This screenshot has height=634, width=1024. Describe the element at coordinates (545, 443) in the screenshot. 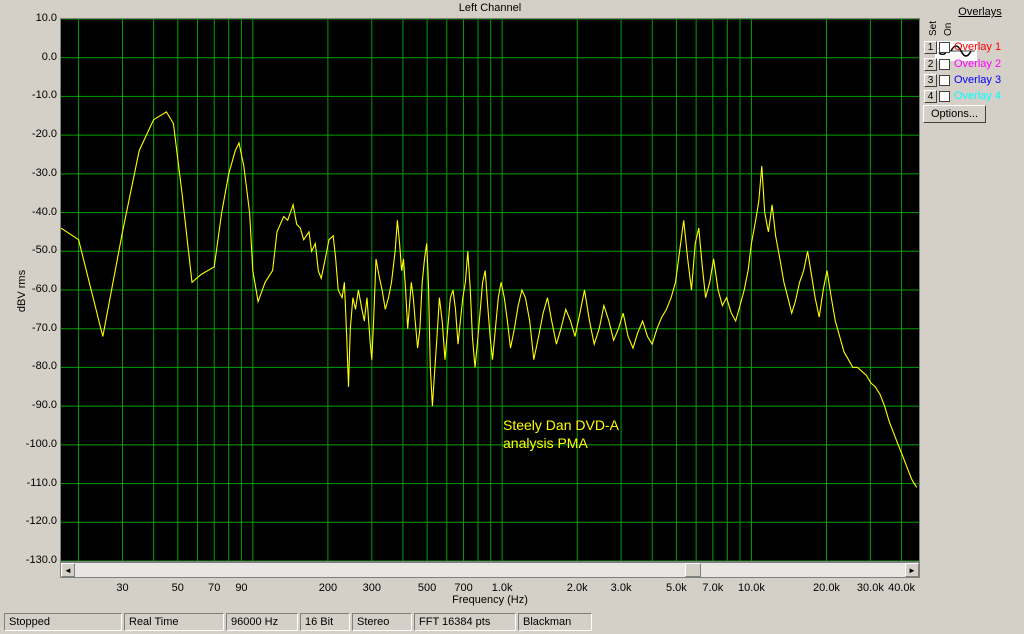

I see `annotation-line-2: analysis PMA` at that location.